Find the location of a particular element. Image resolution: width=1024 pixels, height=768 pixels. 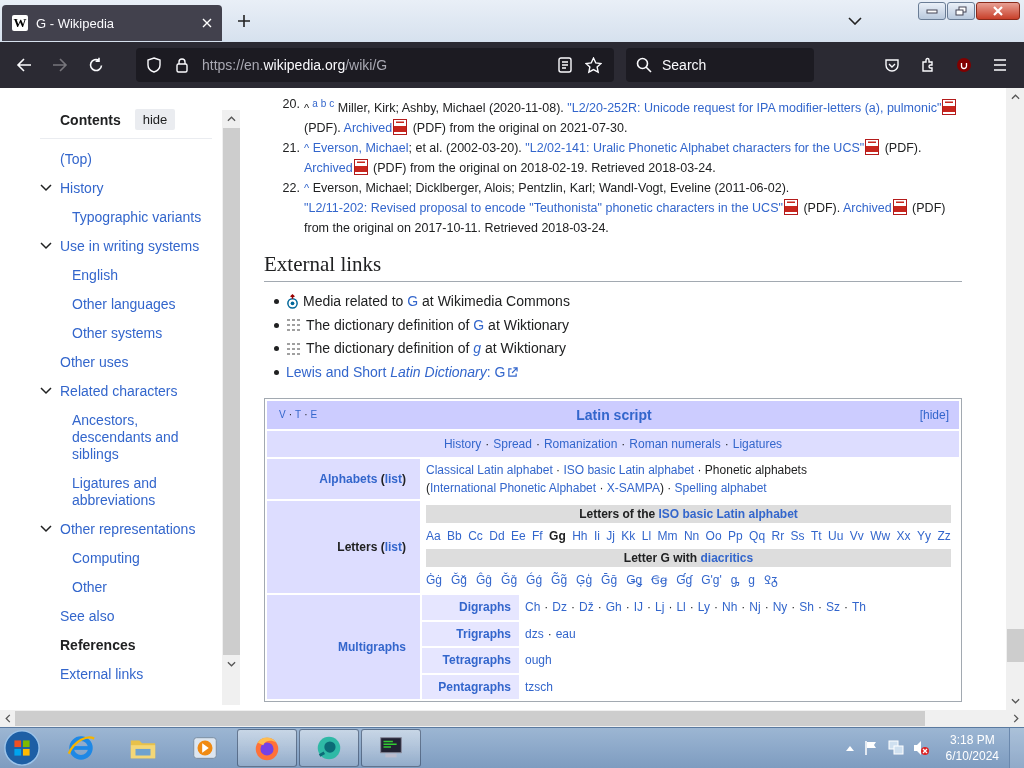

toc-link: Other systems is located at coordinates (117, 333).